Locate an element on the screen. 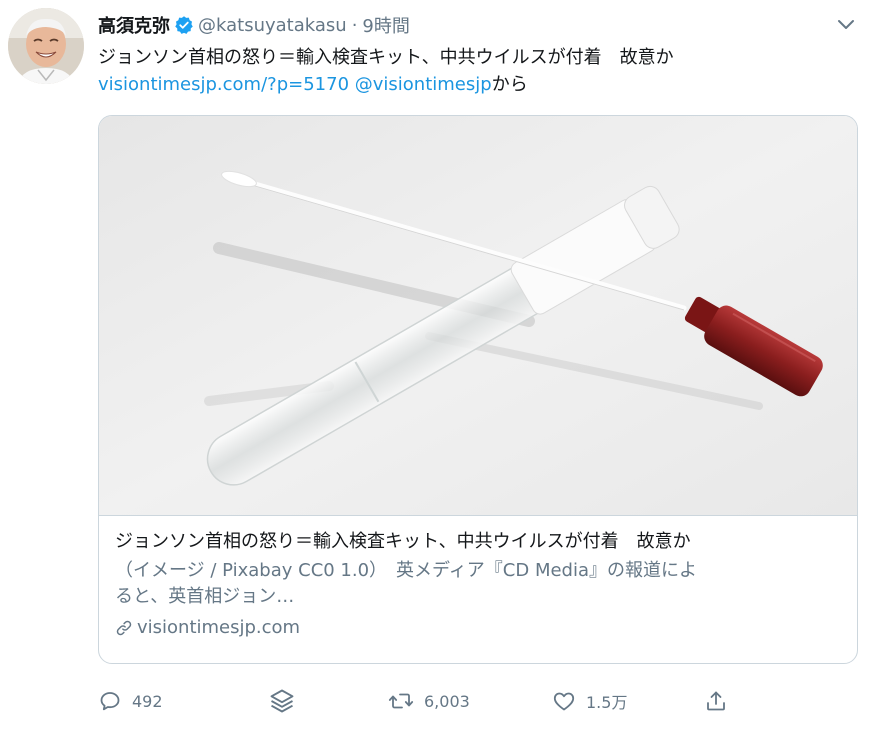 The image size is (874, 730). chevron-down-icon is located at coordinates (846, 24).